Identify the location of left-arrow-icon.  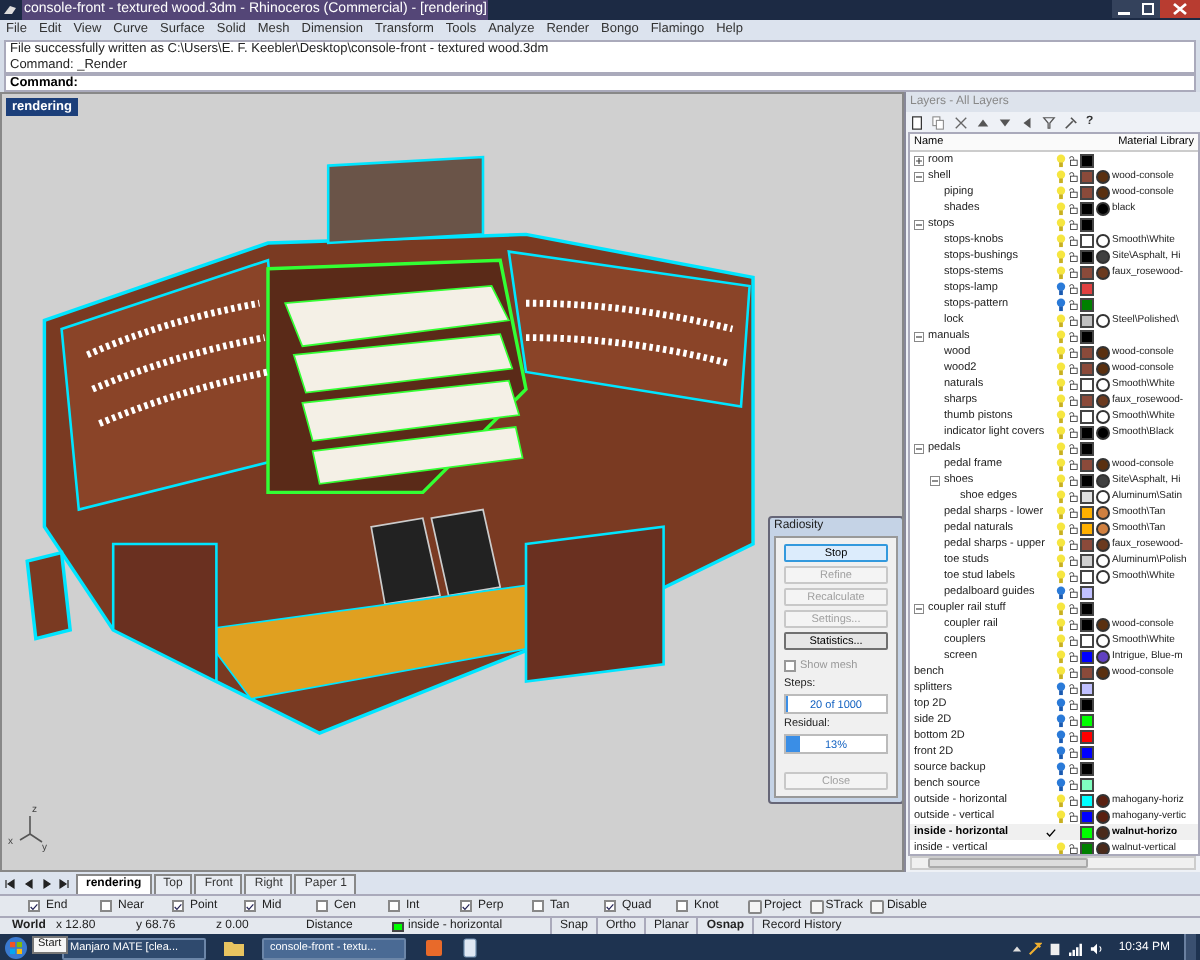
(1027, 122).